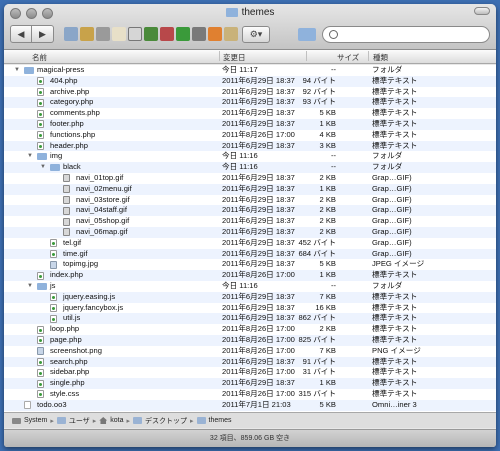 This screenshot has height=451, width=500. I want to click on column-header: 名前 変更日 サイズ 種類, so click(250, 57).